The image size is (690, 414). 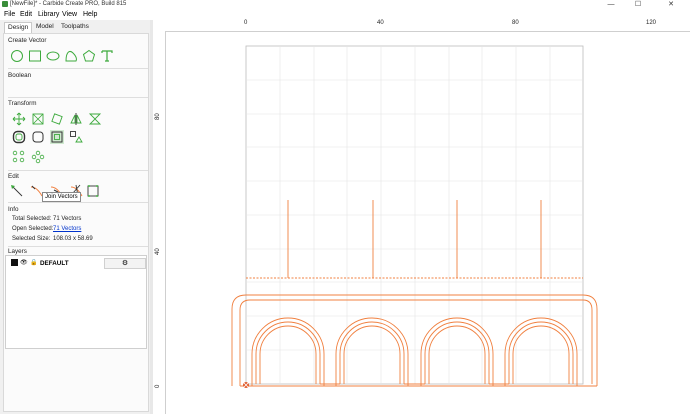 What do you see at coordinates (421, 26) in the screenshot?
I see `top-ruler: 0 40 80 120` at bounding box center [421, 26].